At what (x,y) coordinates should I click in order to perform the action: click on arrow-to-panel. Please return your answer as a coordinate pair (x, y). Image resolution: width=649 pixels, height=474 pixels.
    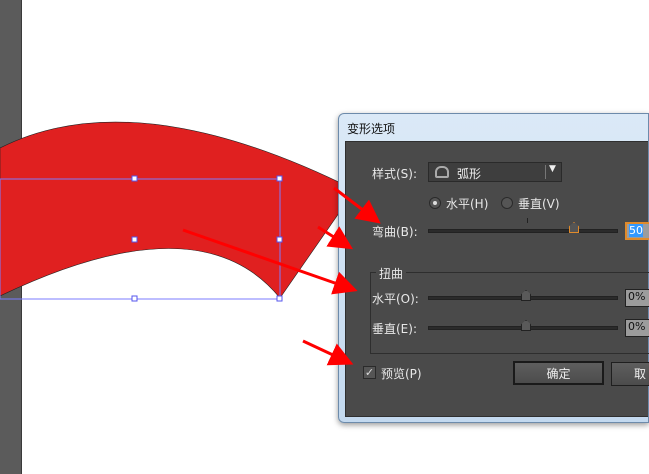
    Looking at the image, I should click on (335, 237).